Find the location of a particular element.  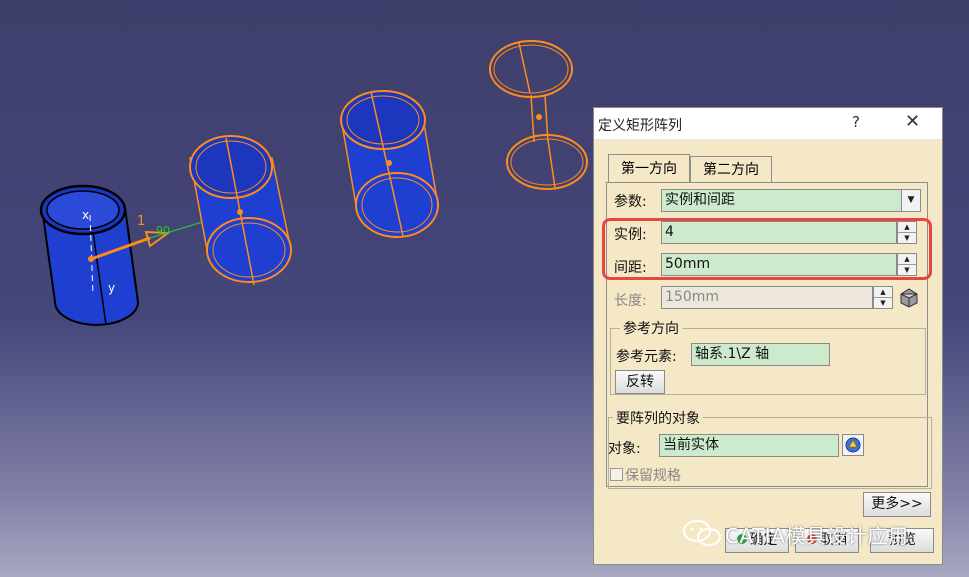

spacing-spinner: ▲ ▼ is located at coordinates (907, 264).